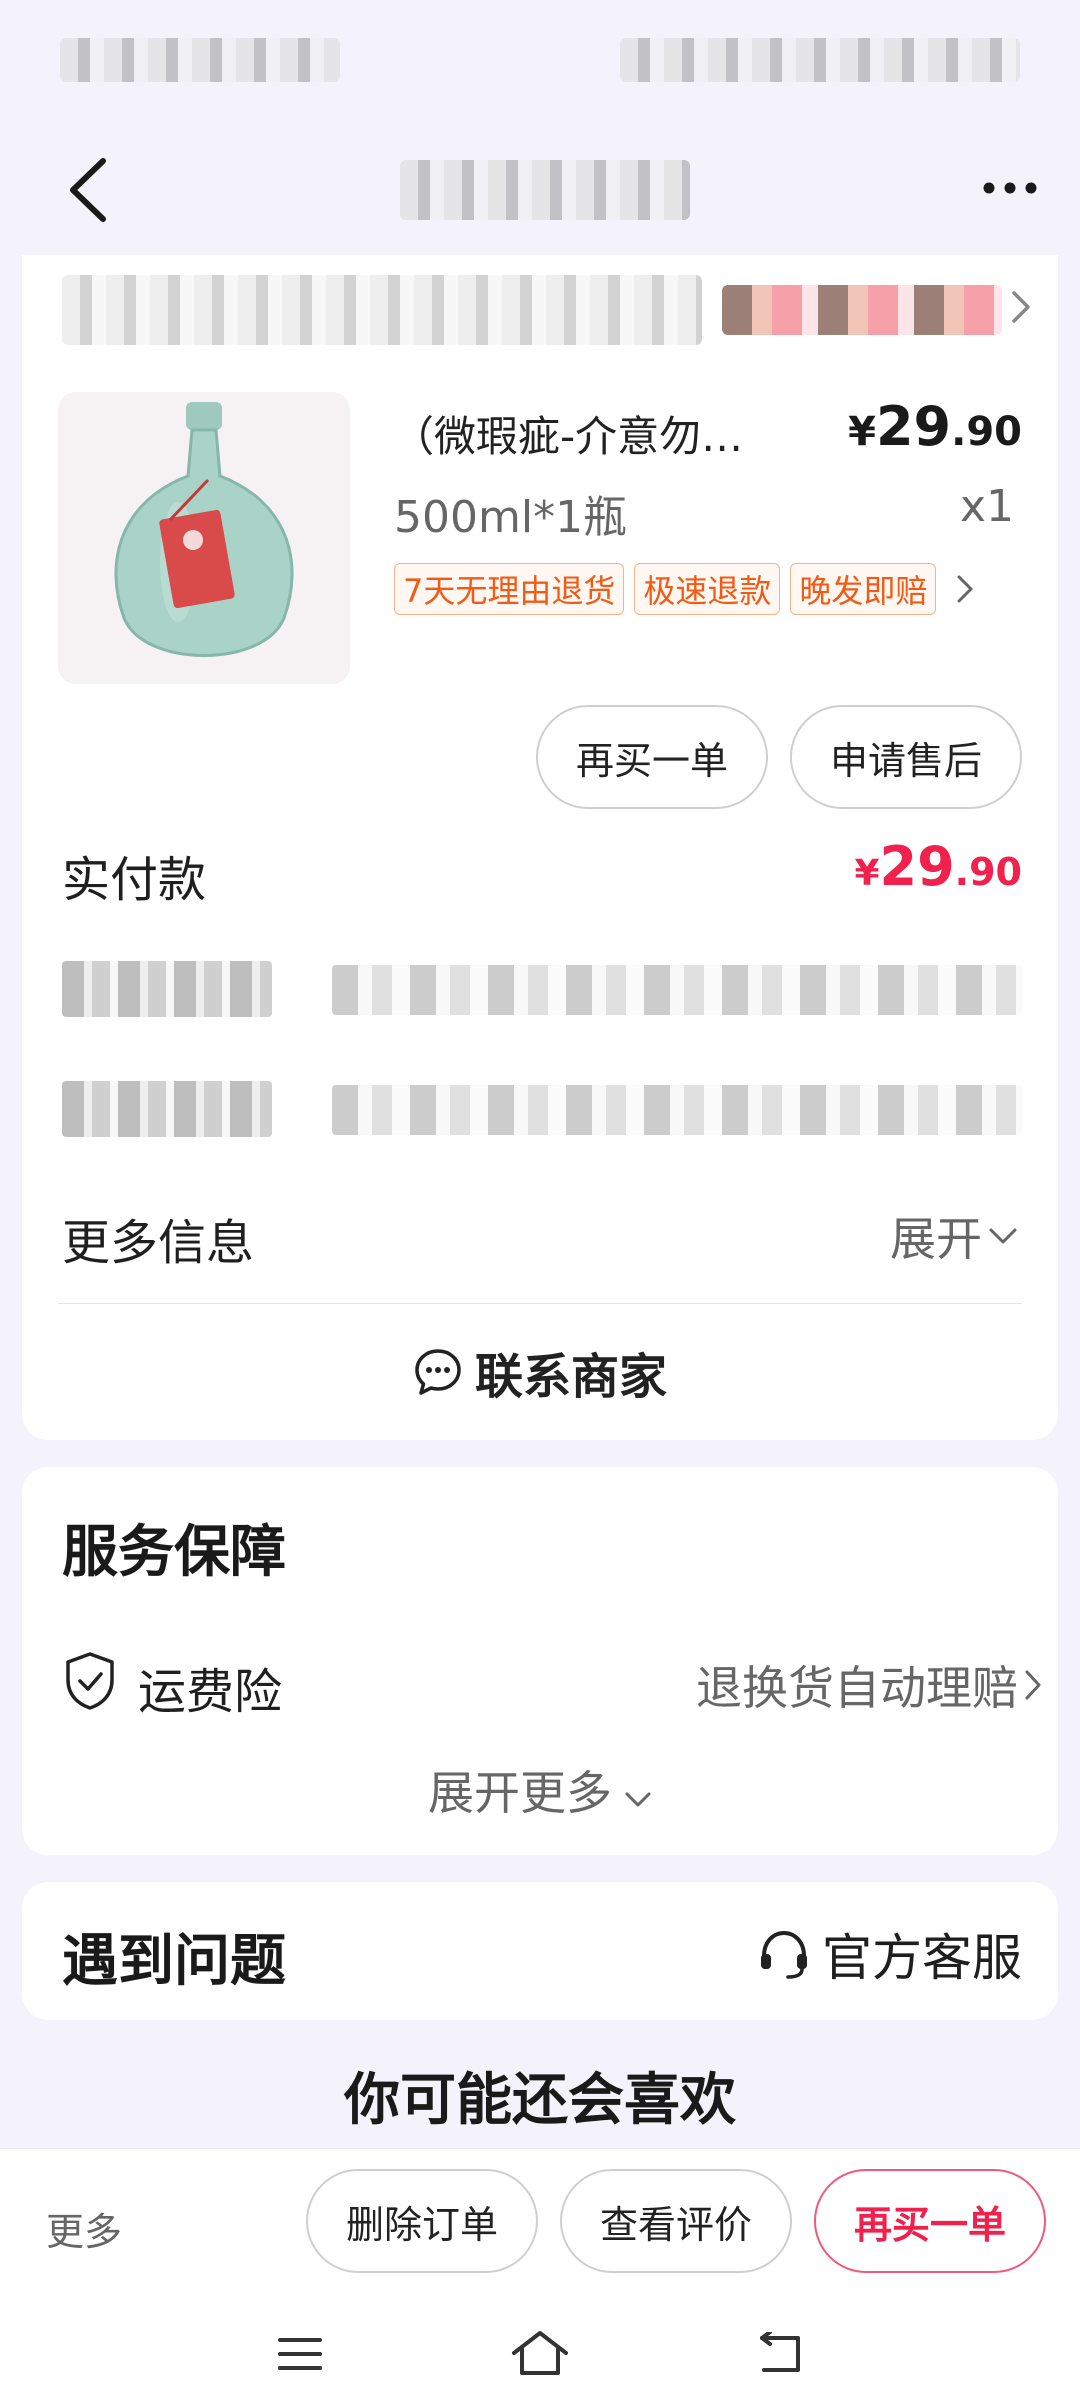 This screenshot has width=1080, height=2400. I want to click on expand-more-label: 展开更多, so click(520, 1793).